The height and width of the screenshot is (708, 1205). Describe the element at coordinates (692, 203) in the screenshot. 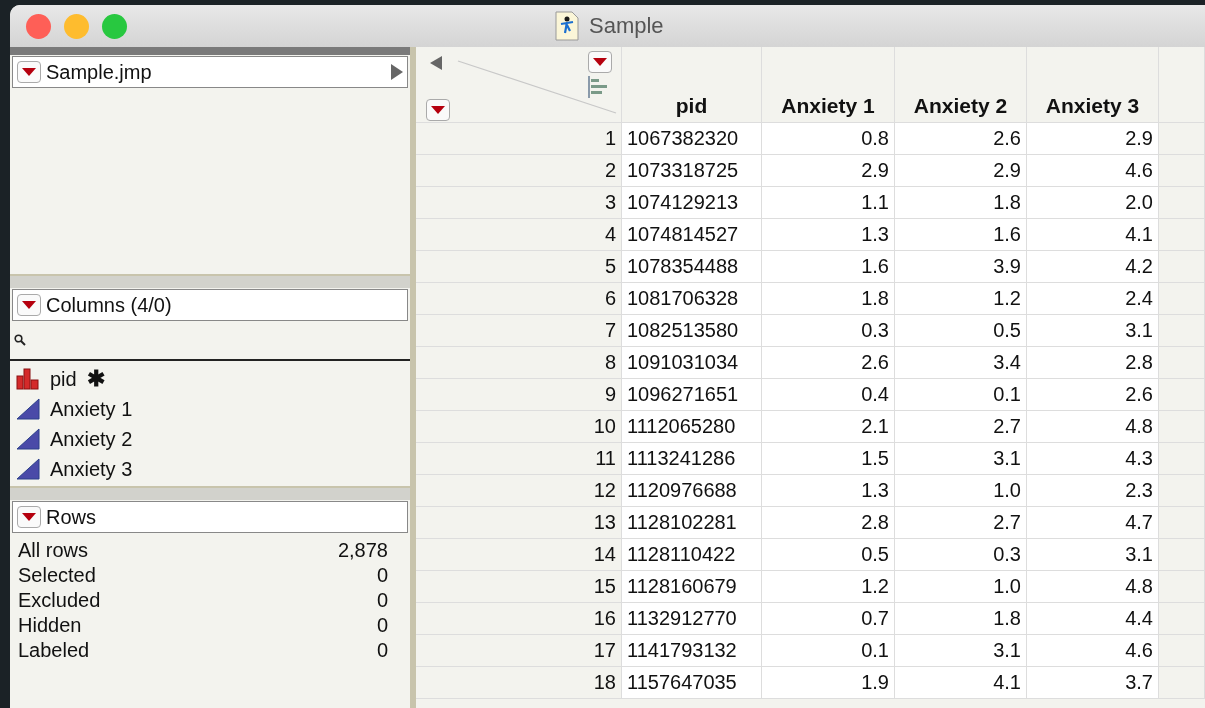

I see `table-cell: 1074129213` at that location.